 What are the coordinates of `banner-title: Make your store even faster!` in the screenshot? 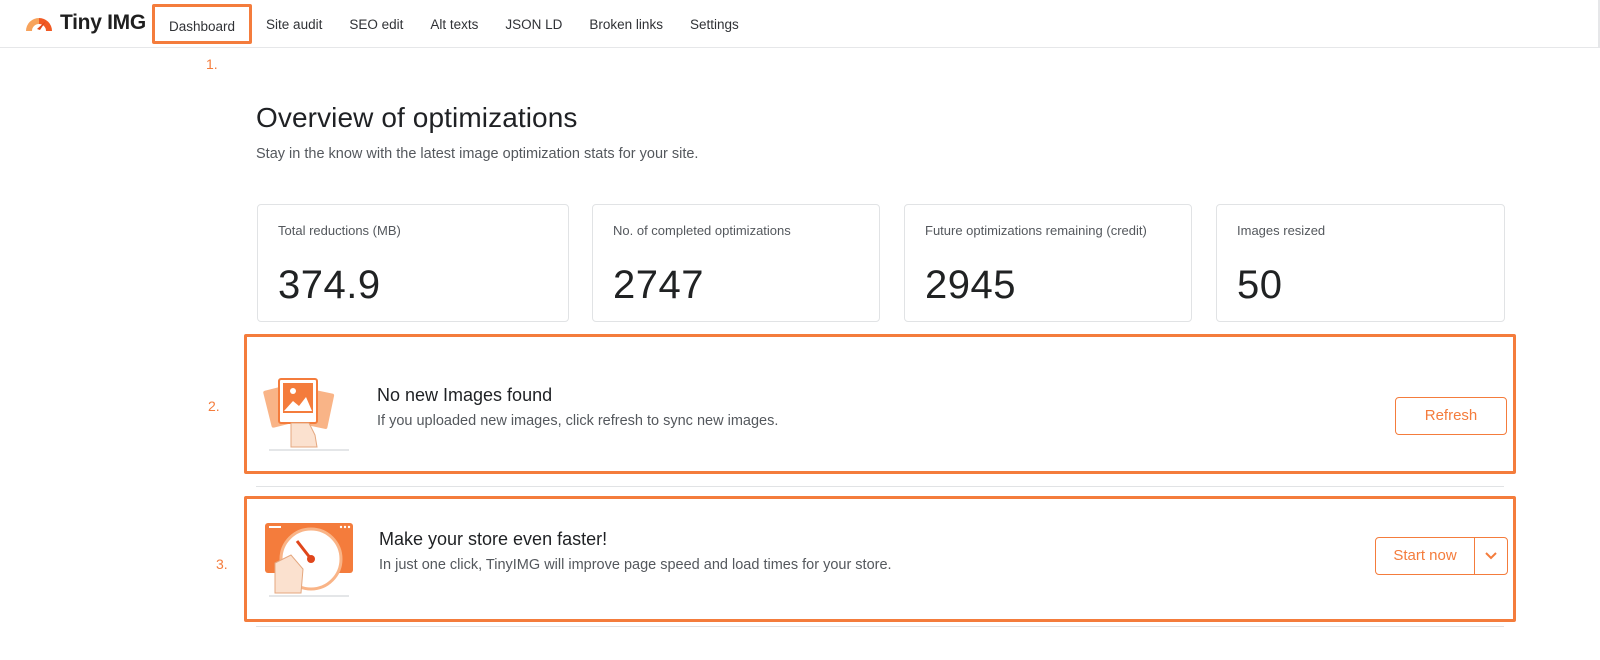 It's located at (493, 539).